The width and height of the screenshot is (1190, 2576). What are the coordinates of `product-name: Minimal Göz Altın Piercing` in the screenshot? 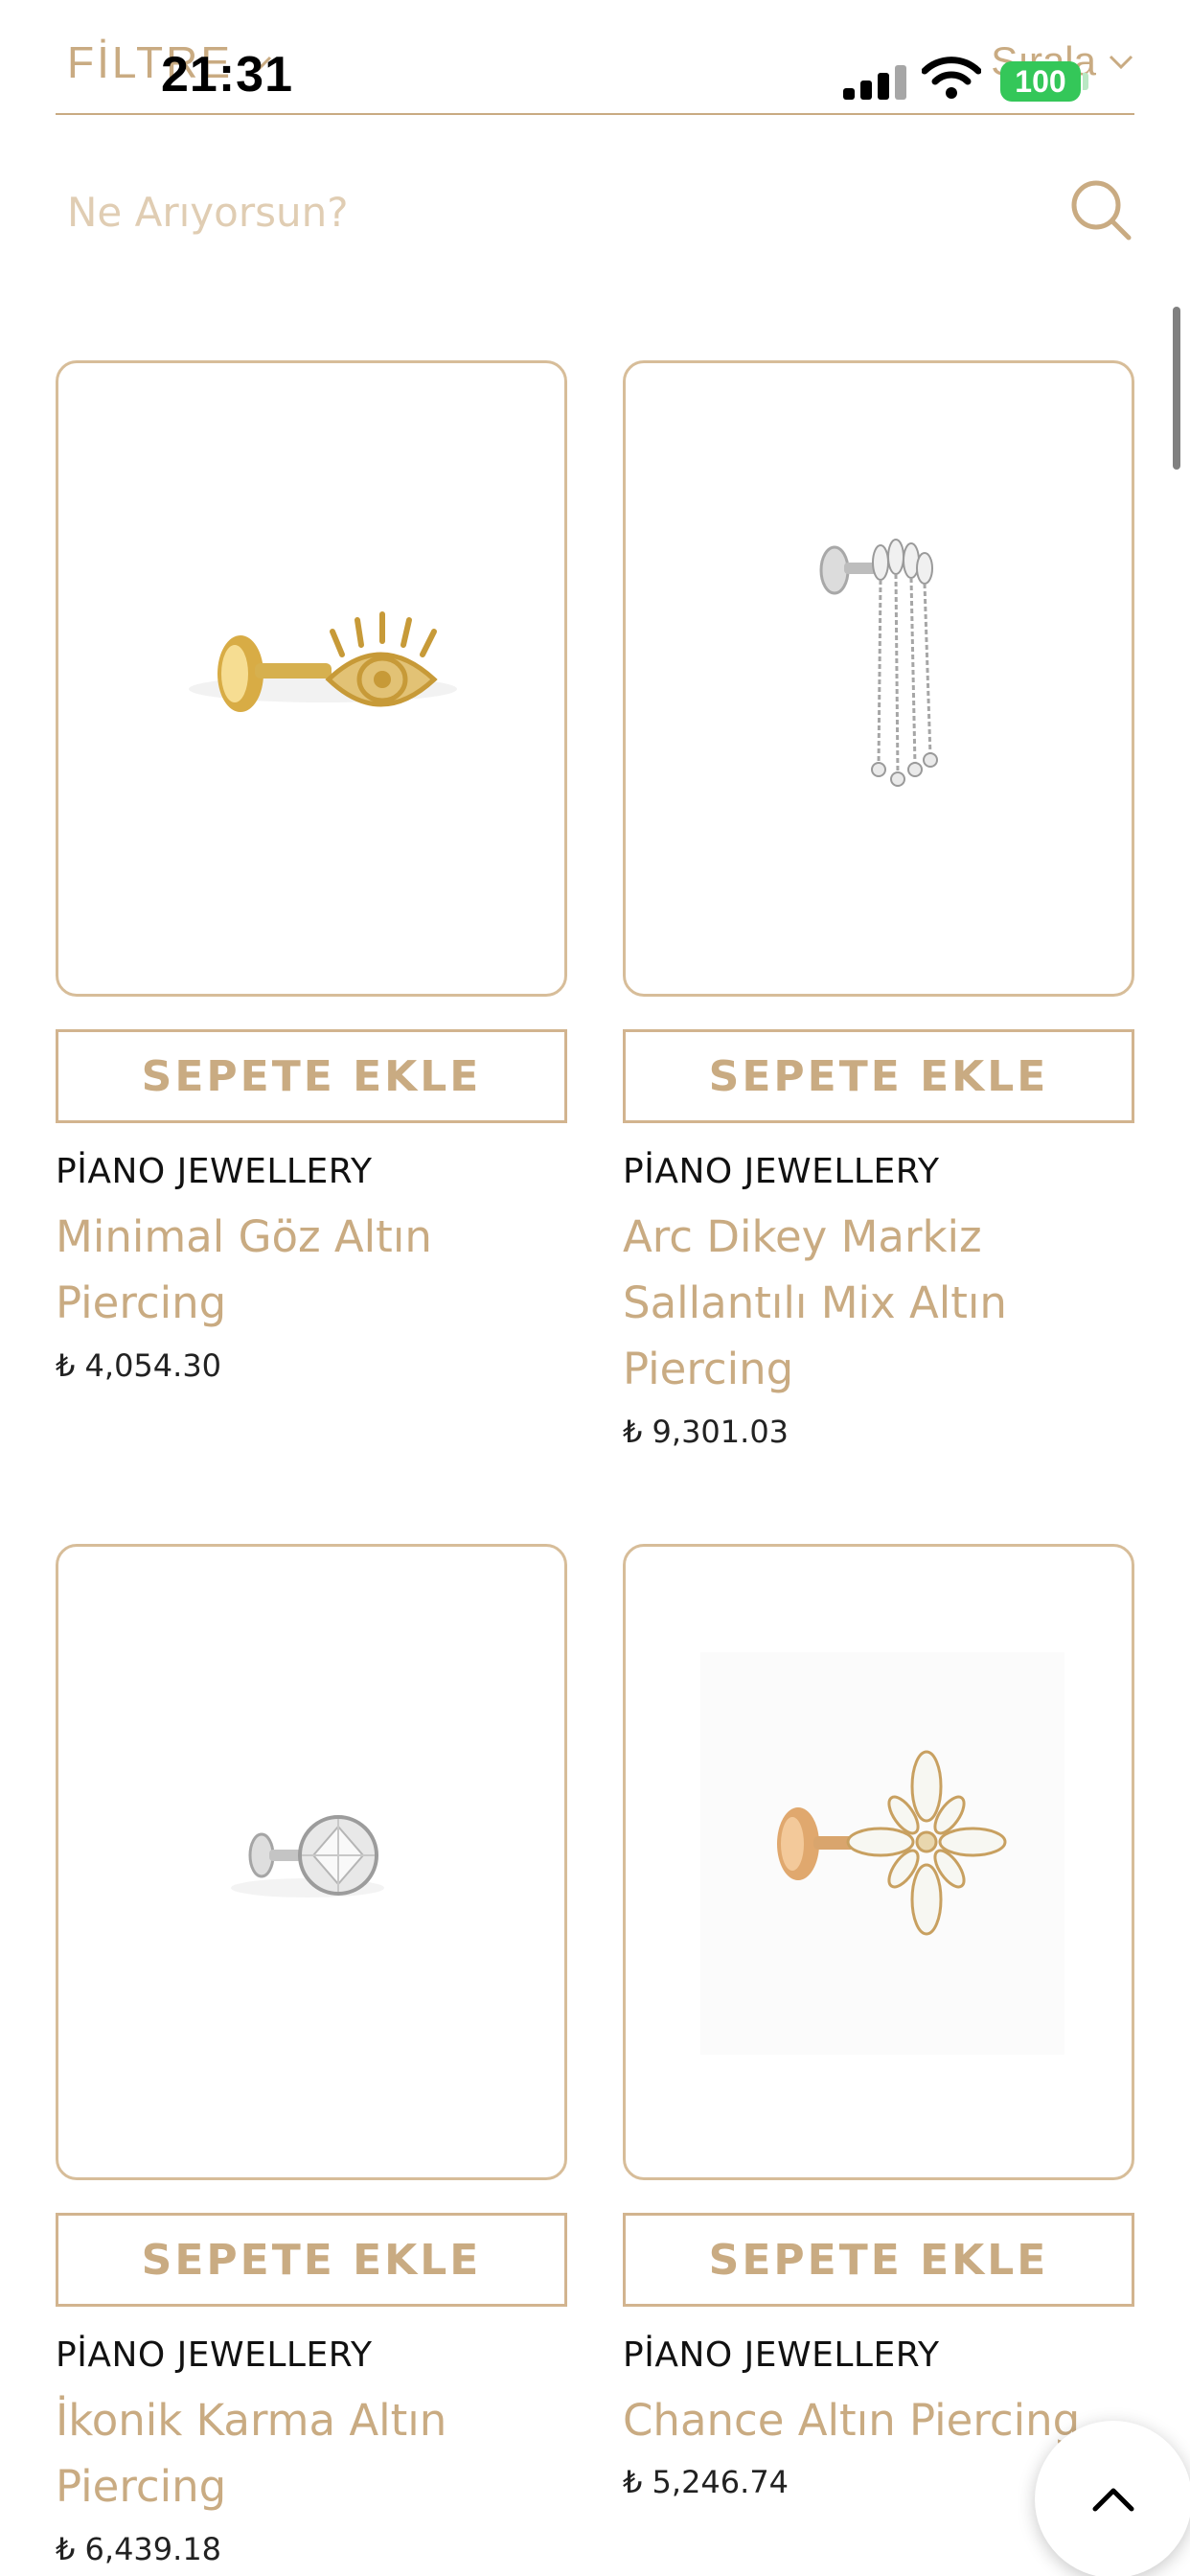 It's located at (311, 1270).